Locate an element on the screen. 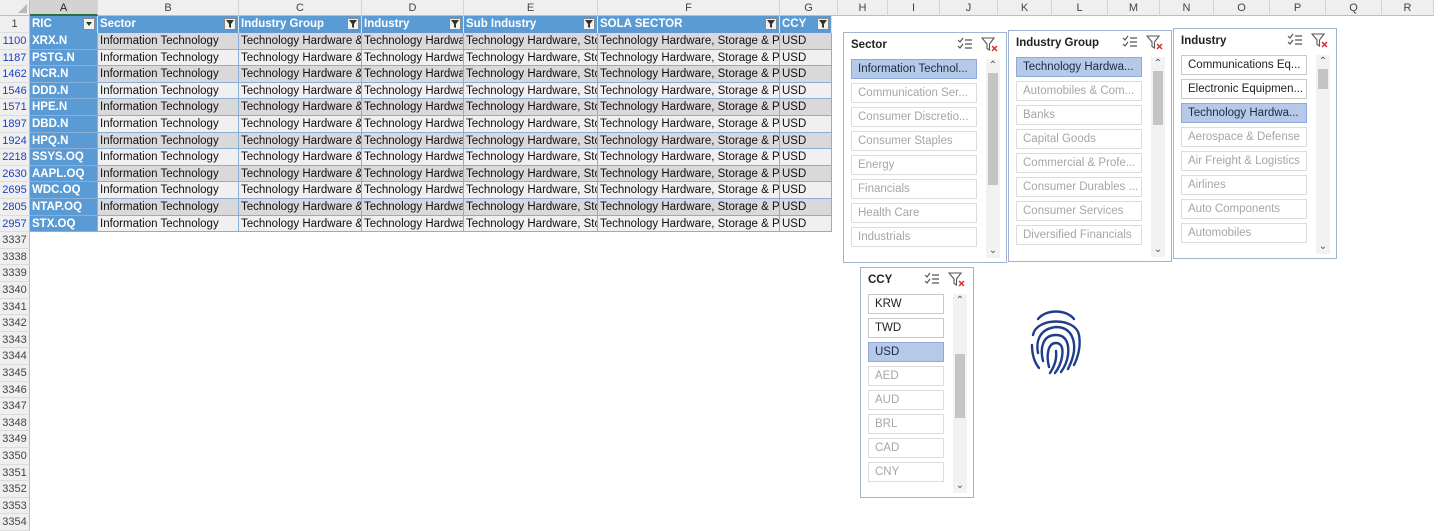 The width and height of the screenshot is (1450, 531). column-header-d: D is located at coordinates (413, 8).